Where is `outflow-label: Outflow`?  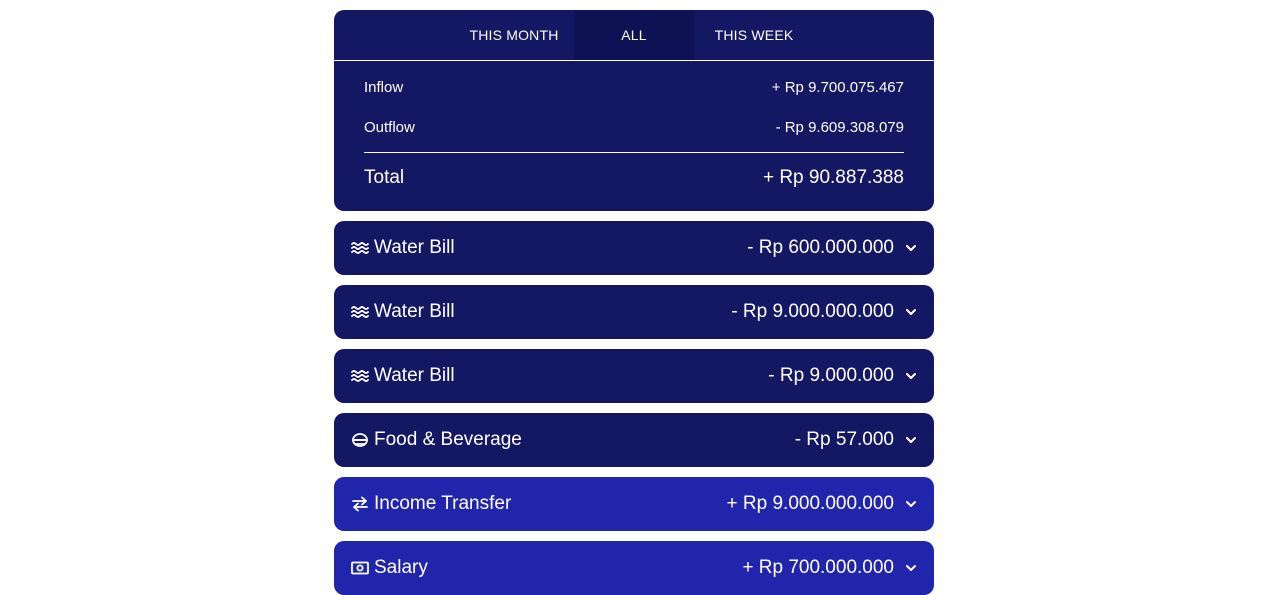
outflow-label: Outflow is located at coordinates (389, 127).